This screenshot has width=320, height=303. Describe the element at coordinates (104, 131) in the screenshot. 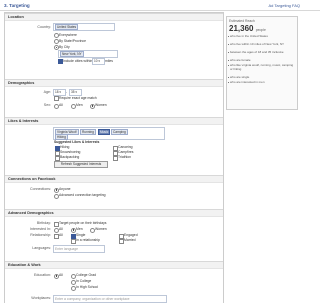

I see `interest-token: Music` at that location.